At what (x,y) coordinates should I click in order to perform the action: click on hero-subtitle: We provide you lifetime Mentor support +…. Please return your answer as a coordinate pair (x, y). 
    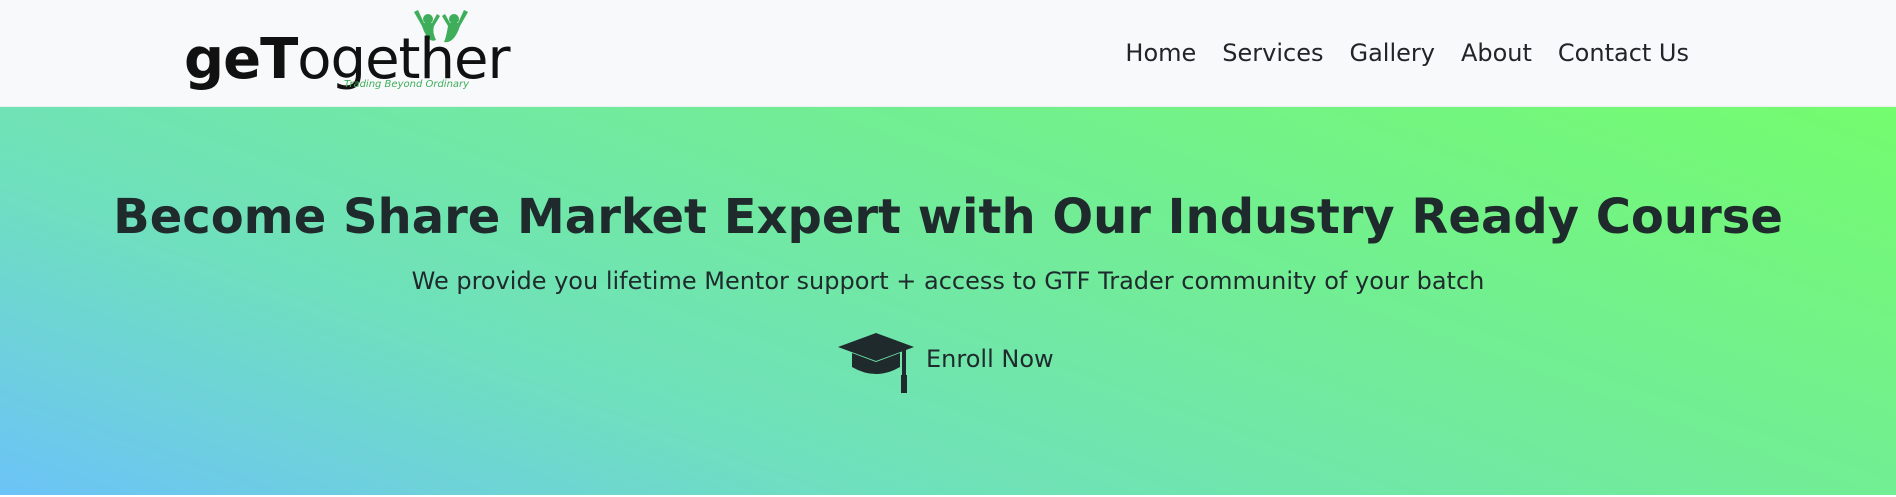
    Looking at the image, I should click on (948, 281).